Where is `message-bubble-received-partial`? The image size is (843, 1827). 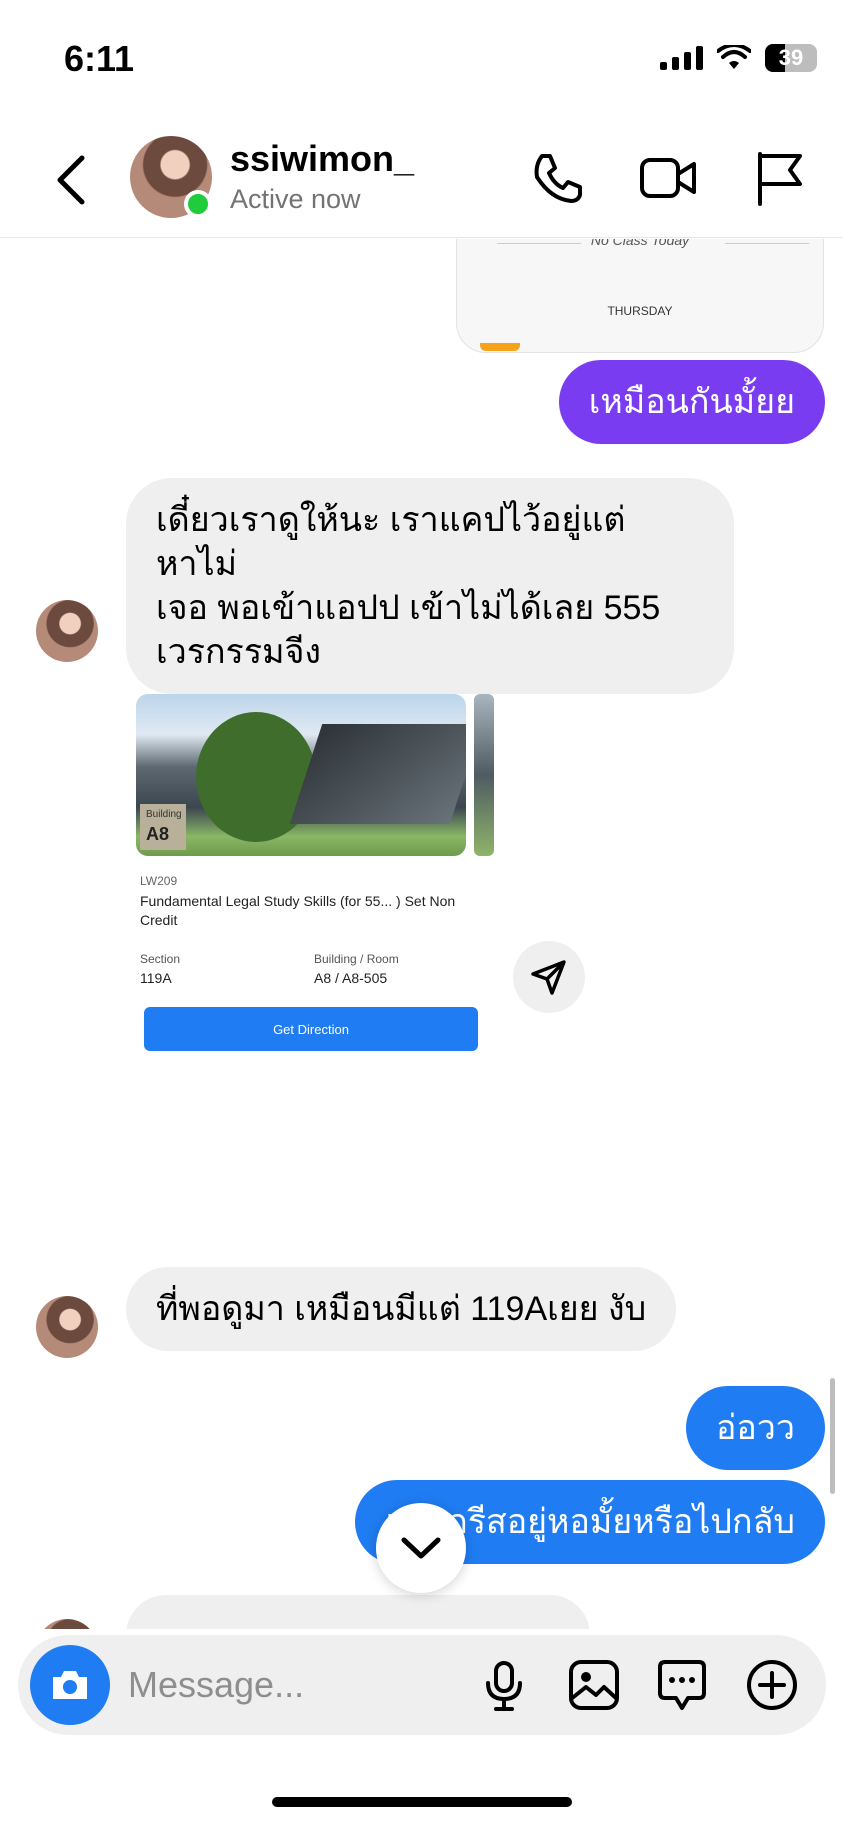 message-bubble-received-partial is located at coordinates (358, 1612).